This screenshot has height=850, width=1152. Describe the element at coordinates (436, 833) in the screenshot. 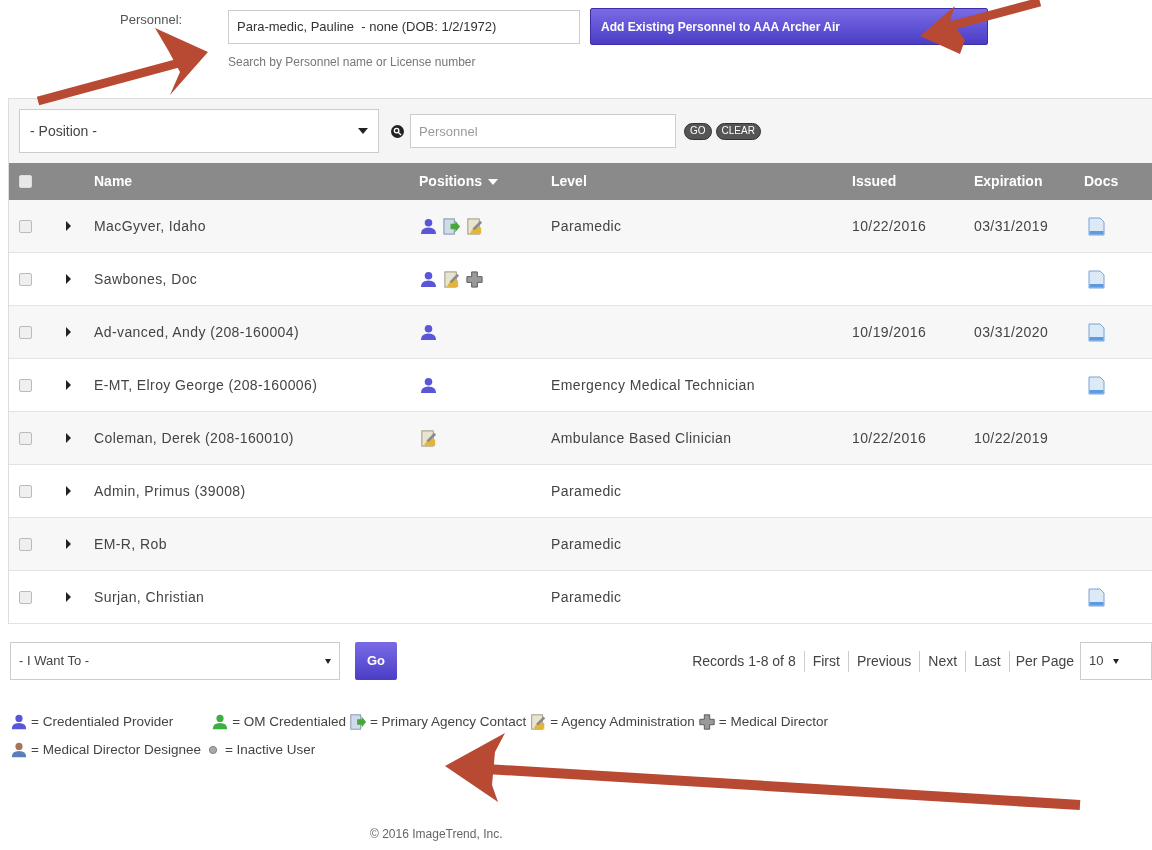

I see `copyright-text: © 2016 ImageTrend, Inc.` at that location.